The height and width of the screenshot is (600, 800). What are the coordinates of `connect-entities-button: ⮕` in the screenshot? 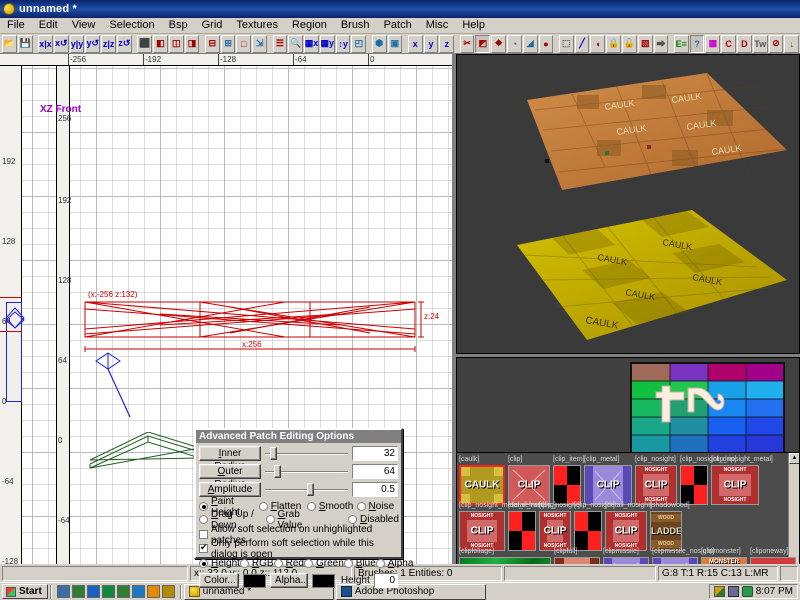 It's located at (661, 43).